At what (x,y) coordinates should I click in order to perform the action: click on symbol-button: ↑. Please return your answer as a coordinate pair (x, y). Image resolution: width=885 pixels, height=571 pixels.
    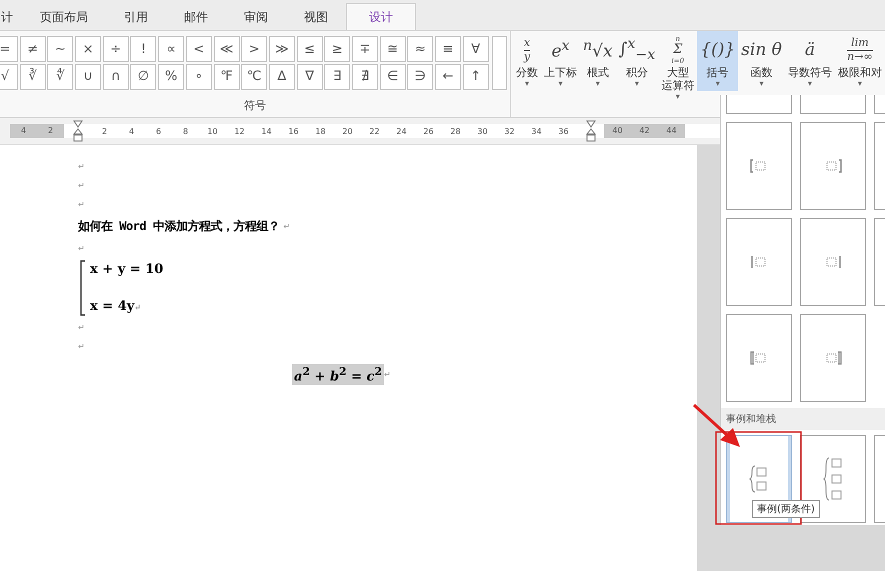
    Looking at the image, I should click on (475, 77).